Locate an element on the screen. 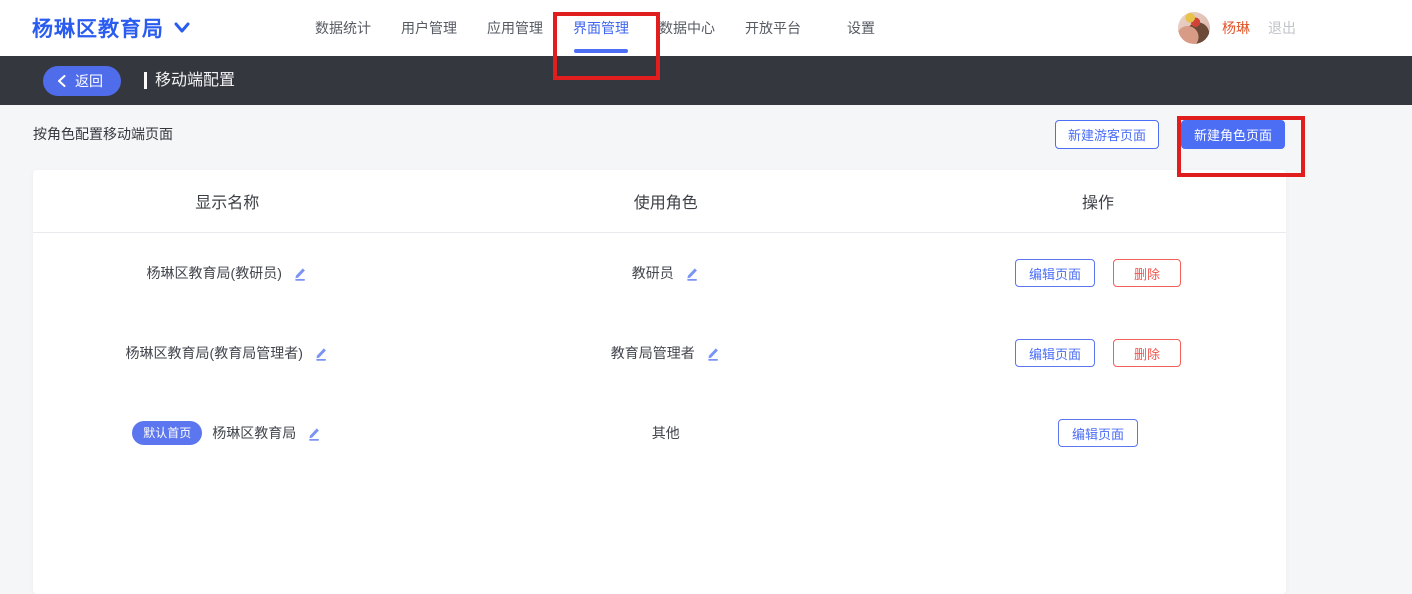  table-row: 杨琳区教育局(教研员) 教研员 编辑页面 删除 is located at coordinates (659, 273).